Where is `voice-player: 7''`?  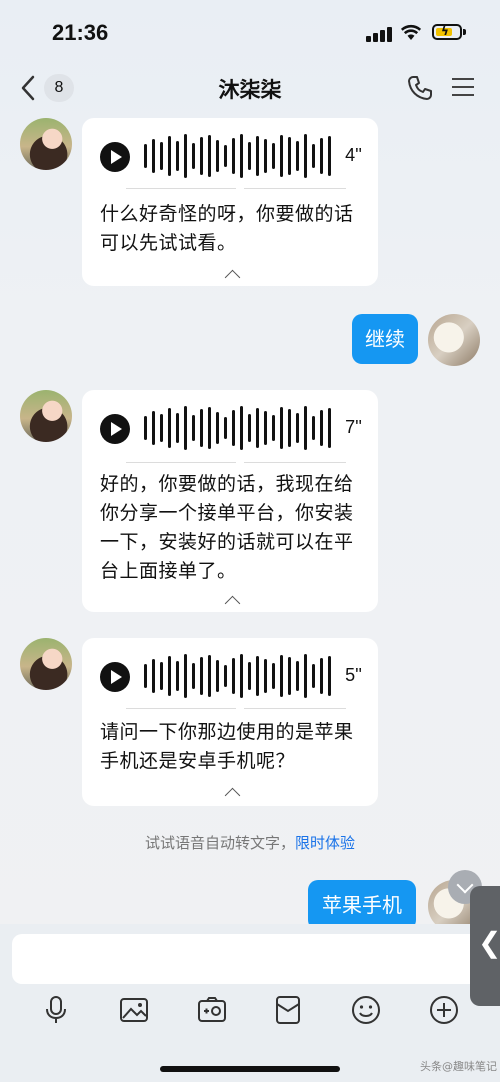 voice-player: 7'' is located at coordinates (232, 429).